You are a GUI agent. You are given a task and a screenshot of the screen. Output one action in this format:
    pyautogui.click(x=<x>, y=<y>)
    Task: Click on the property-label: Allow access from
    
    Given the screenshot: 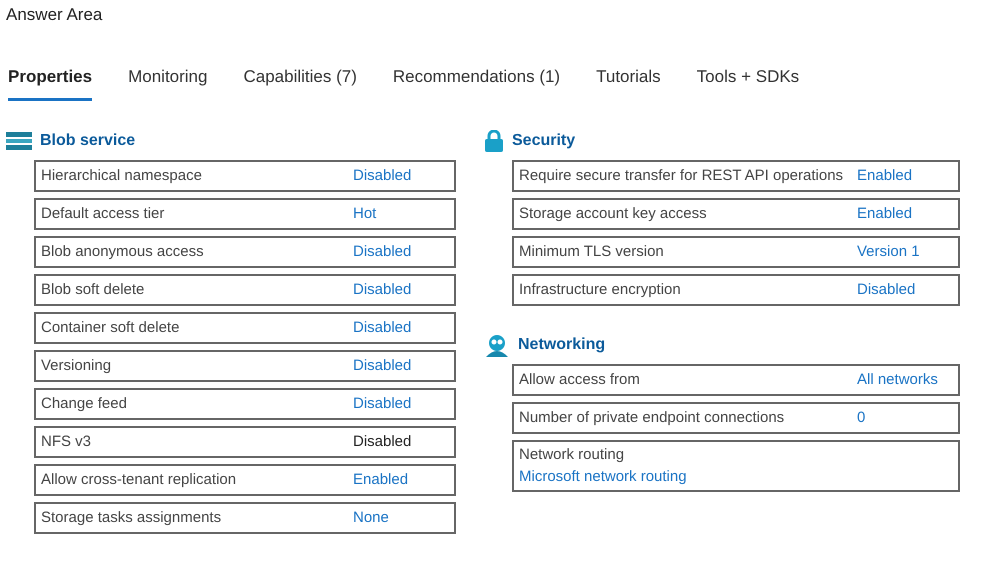 What is the action you would take?
    pyautogui.click(x=580, y=380)
    